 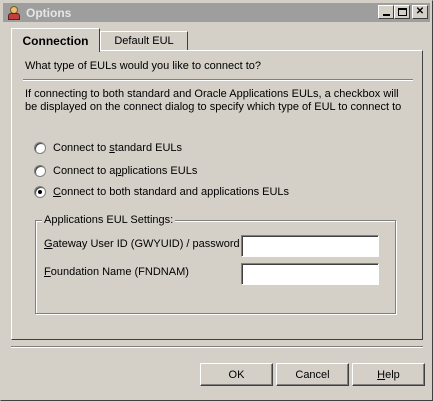 I want to click on app-person-icon, so click(x=14, y=13).